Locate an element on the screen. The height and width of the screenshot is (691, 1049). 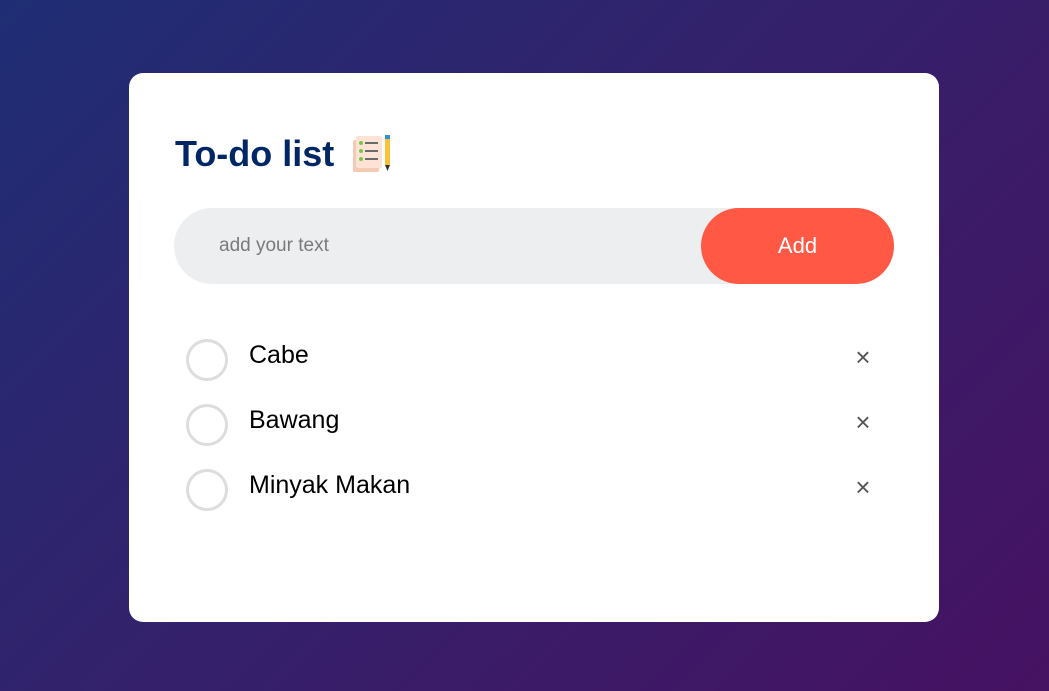
task-text: Minyak Makan is located at coordinates (330, 485).